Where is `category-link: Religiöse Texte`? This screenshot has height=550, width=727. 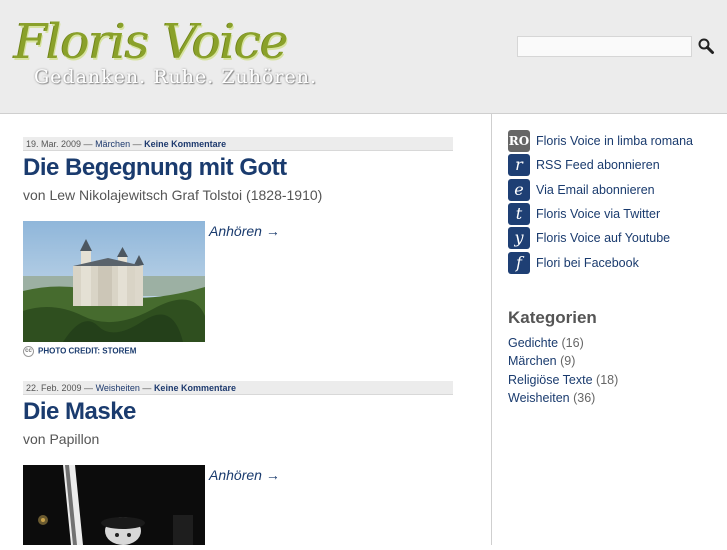 category-link: Religiöse Texte is located at coordinates (550, 380).